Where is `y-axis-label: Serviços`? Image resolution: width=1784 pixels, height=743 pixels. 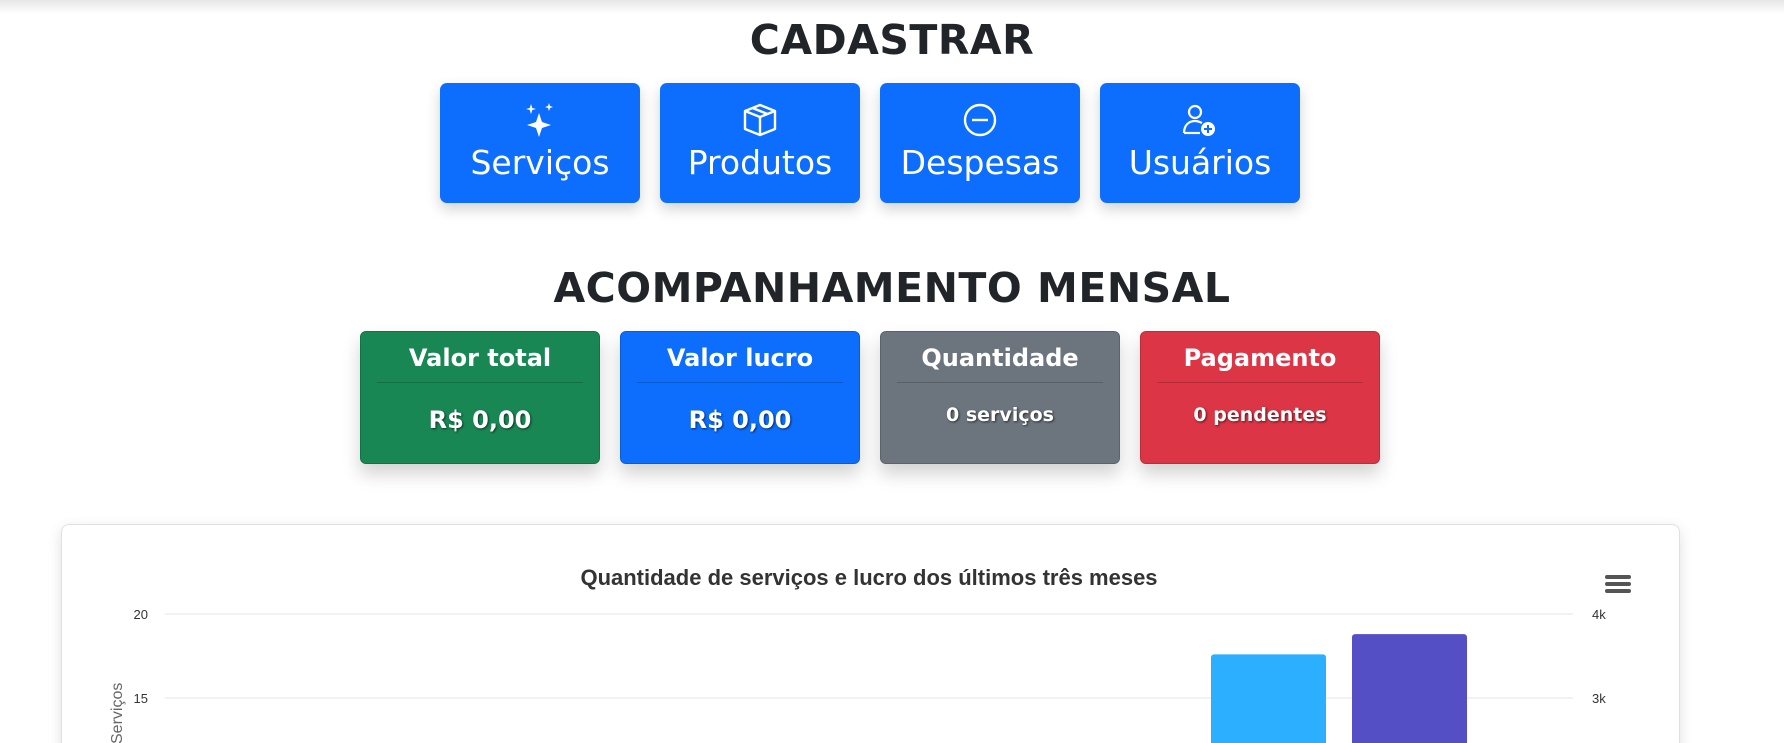 y-axis-label: Serviços is located at coordinates (117, 713).